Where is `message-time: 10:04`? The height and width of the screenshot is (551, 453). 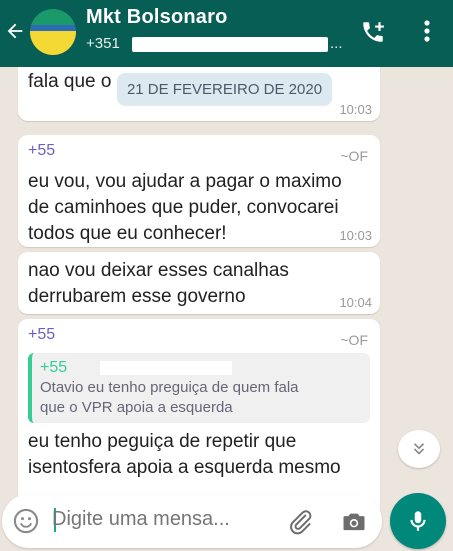
message-time: 10:04 is located at coordinates (355, 302).